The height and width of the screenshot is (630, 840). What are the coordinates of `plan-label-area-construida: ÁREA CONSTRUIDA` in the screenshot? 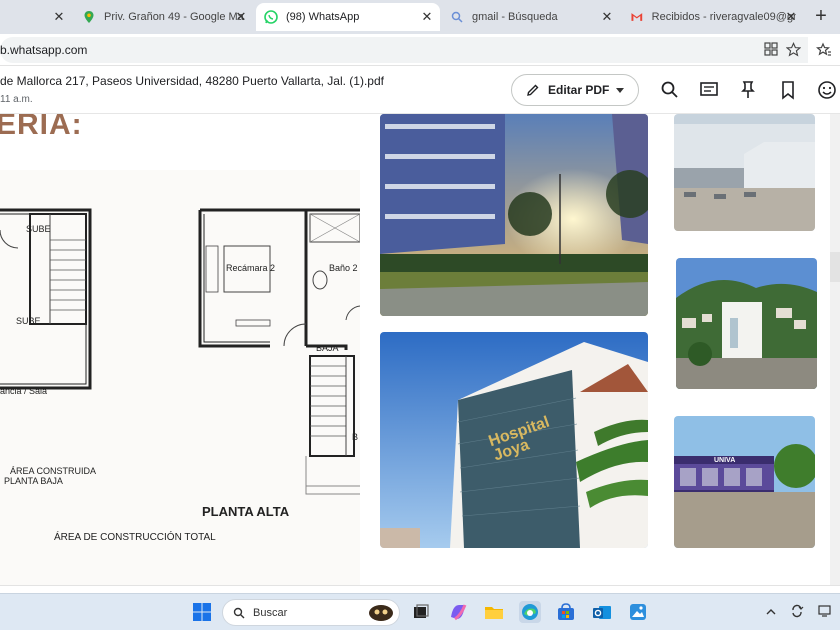 It's located at (53, 471).